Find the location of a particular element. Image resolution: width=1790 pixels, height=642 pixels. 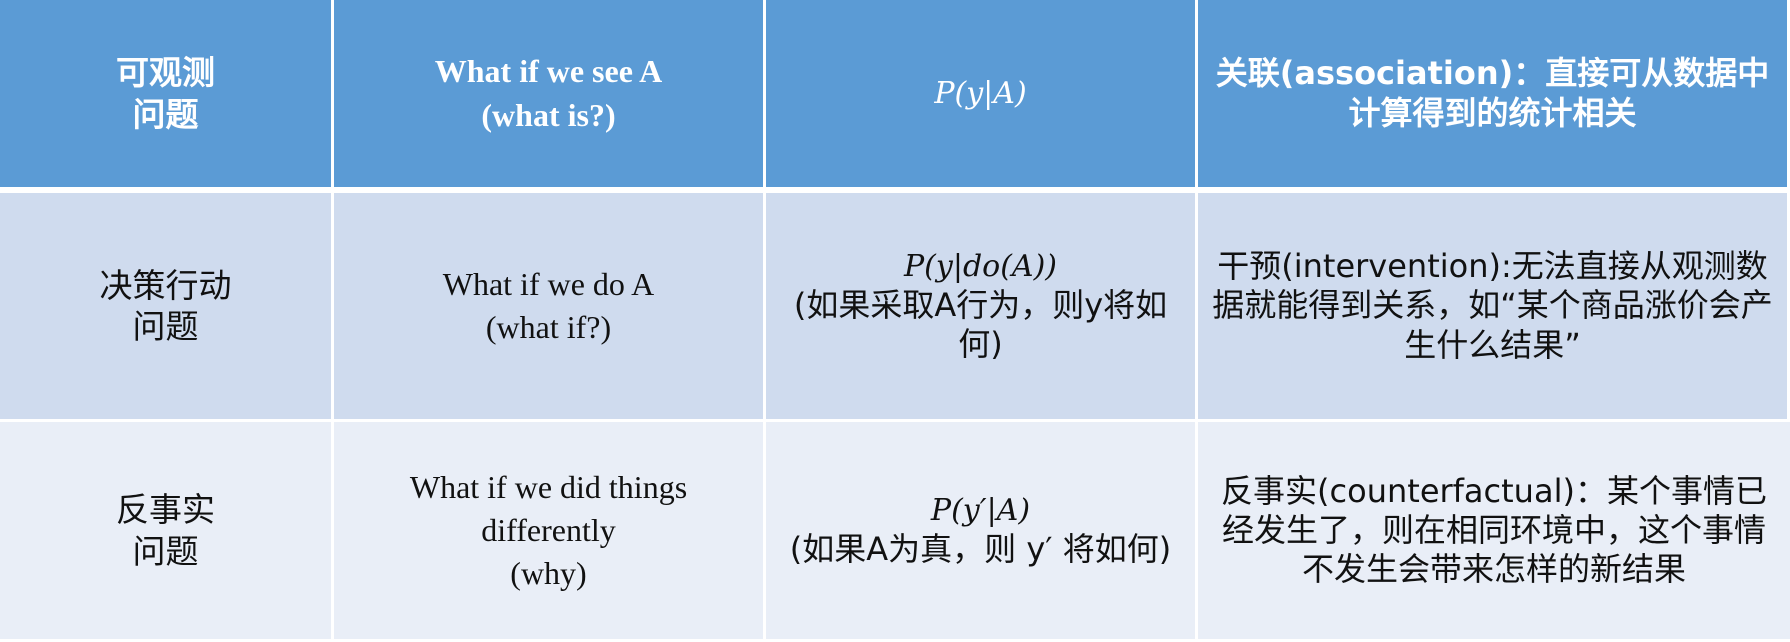

row-1-formula-cell: P(y|do(A)) (如果采取A行为，则y将如何) is located at coordinates (982, 307).